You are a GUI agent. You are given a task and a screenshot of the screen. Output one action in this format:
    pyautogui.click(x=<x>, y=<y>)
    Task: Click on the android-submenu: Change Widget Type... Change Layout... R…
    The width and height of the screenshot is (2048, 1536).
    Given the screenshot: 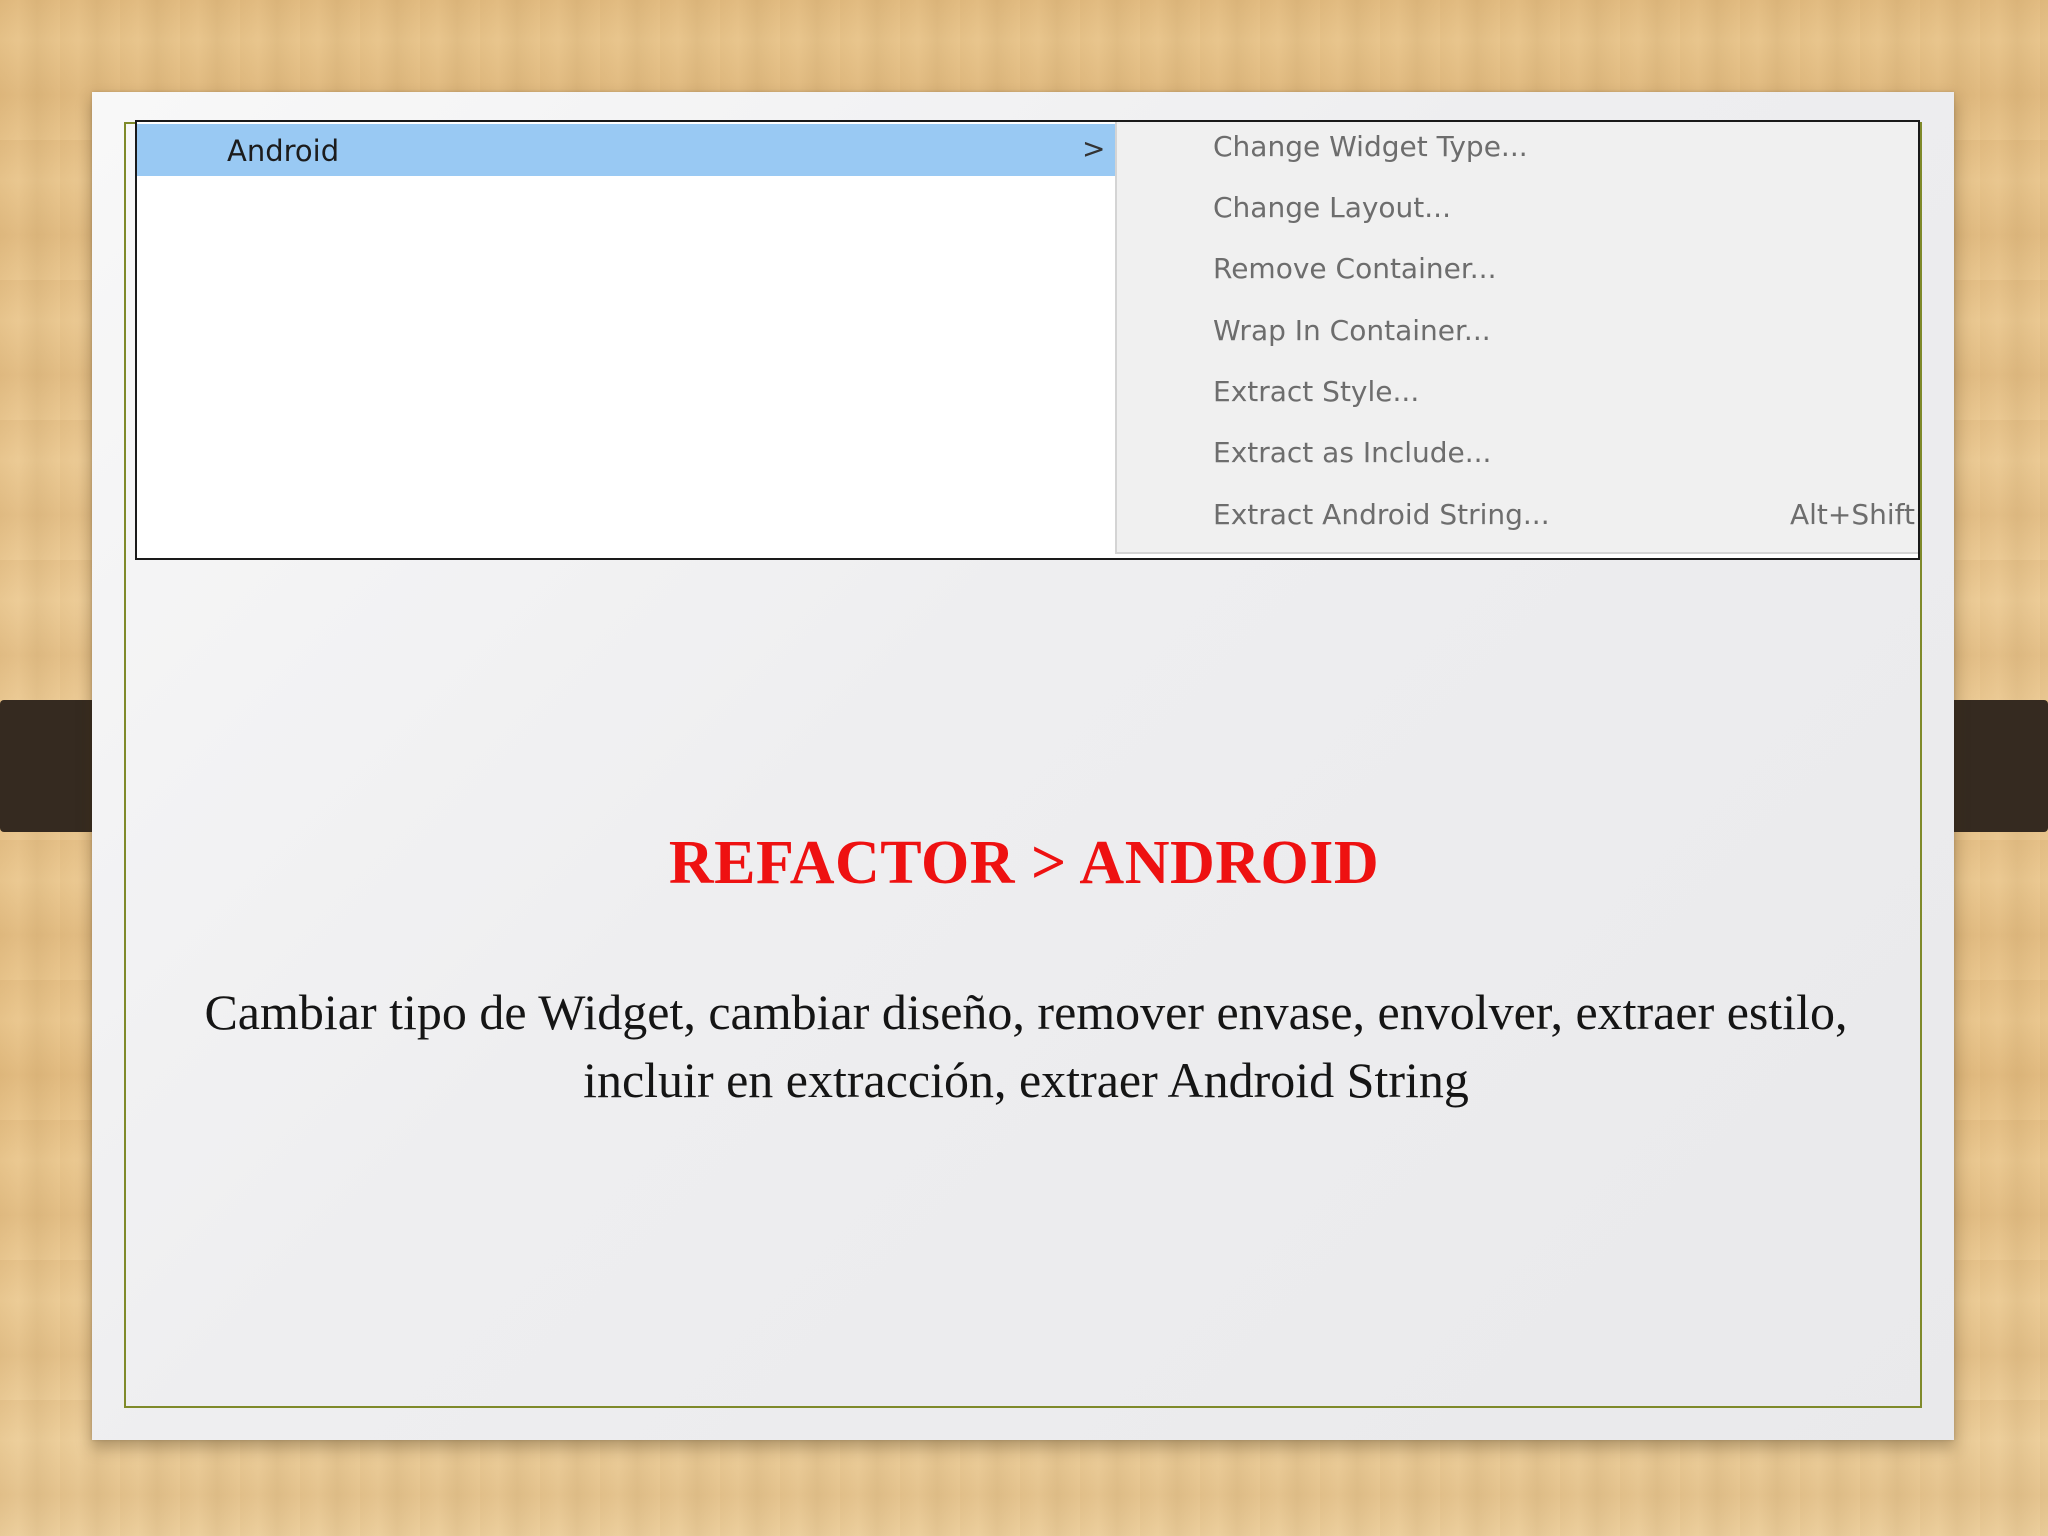 What is the action you would take?
    pyautogui.click(x=1516, y=338)
    